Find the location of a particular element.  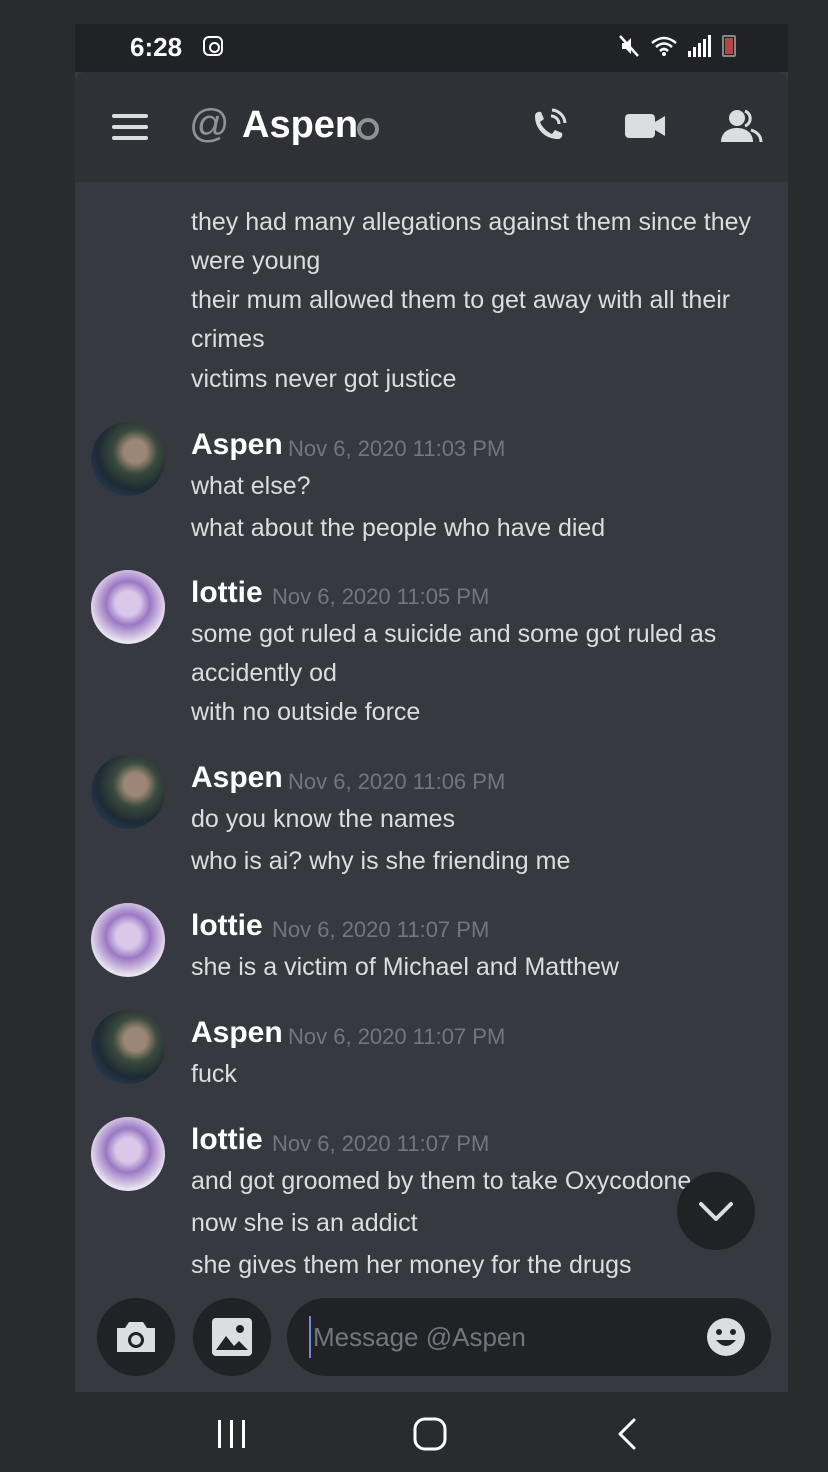

message-timestamp: Nov 6, 2020 11:03 PM is located at coordinates (397, 448).